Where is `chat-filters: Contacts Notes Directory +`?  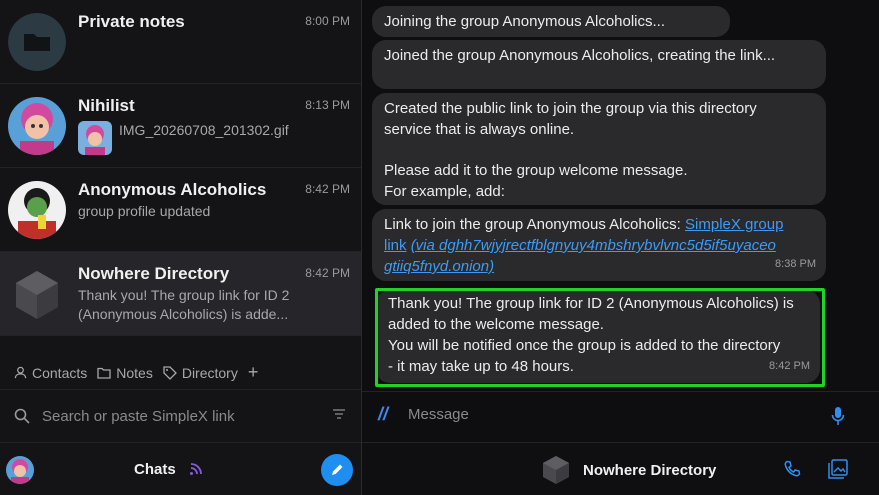 chat-filters: Contacts Notes Directory + is located at coordinates (180, 373).